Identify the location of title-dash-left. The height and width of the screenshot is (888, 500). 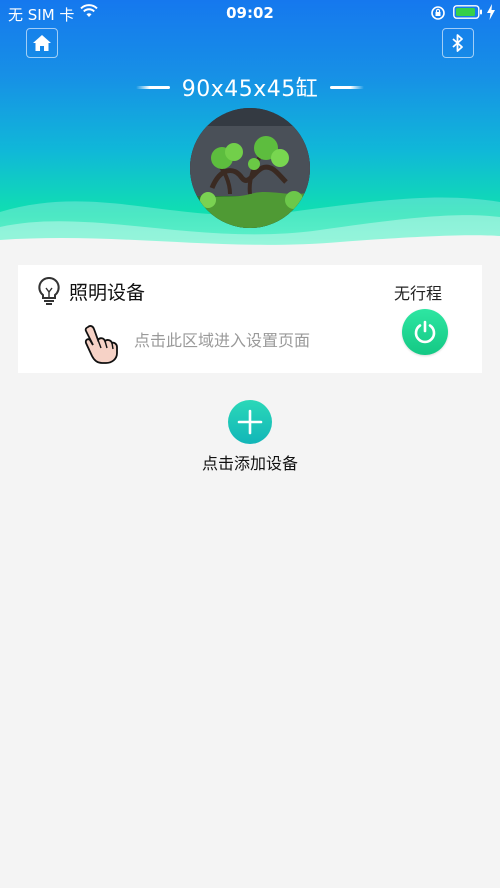
(152, 87).